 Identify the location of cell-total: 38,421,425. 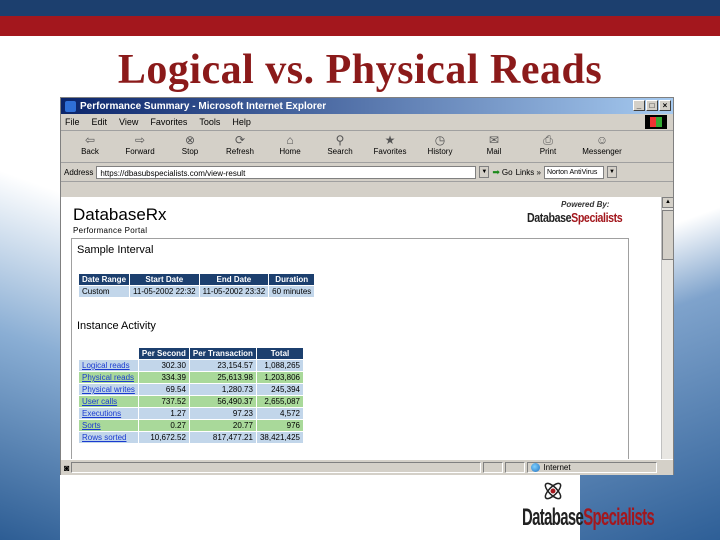
(279, 437).